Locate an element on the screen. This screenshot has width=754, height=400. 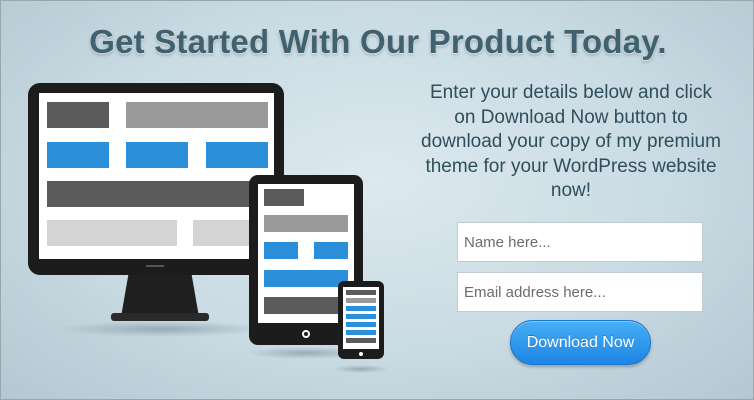
email-field is located at coordinates (580, 292).